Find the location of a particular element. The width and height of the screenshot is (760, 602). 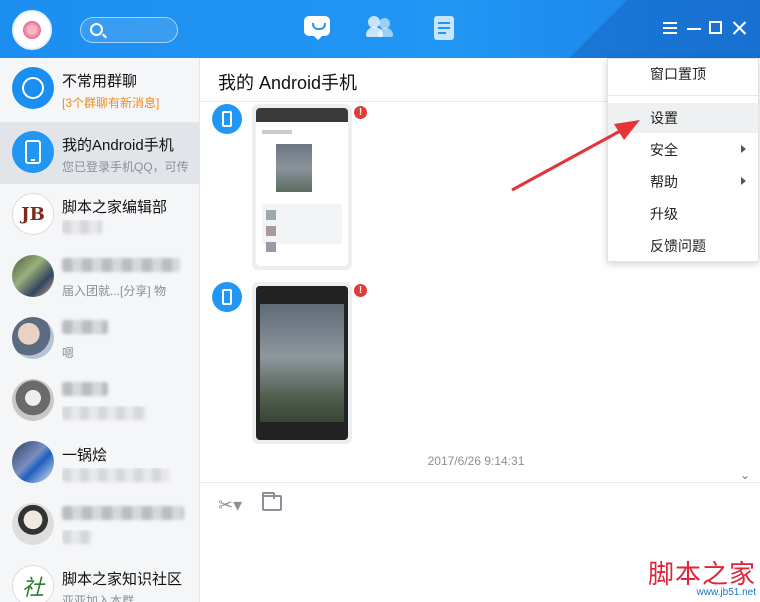

title-bar is located at coordinates (380, 29).